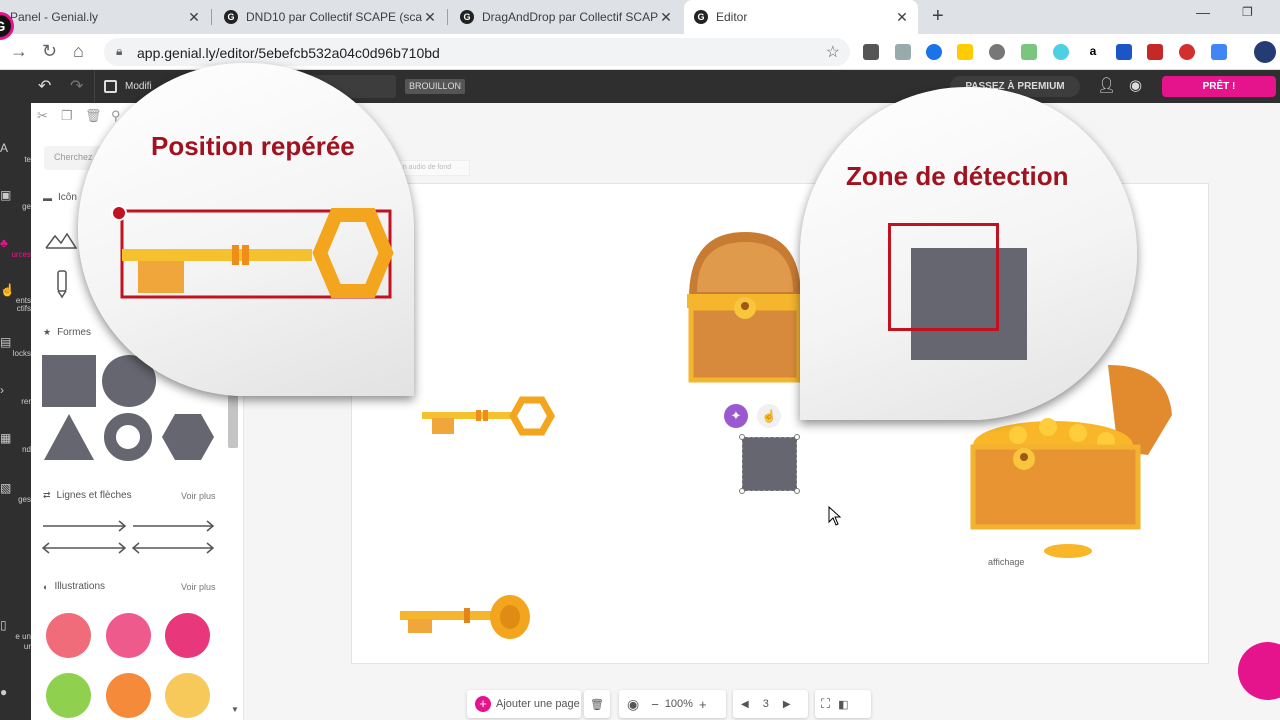  Describe the element at coordinates (93, 116) in the screenshot. I see `trash-icon: 🗑︎` at that location.